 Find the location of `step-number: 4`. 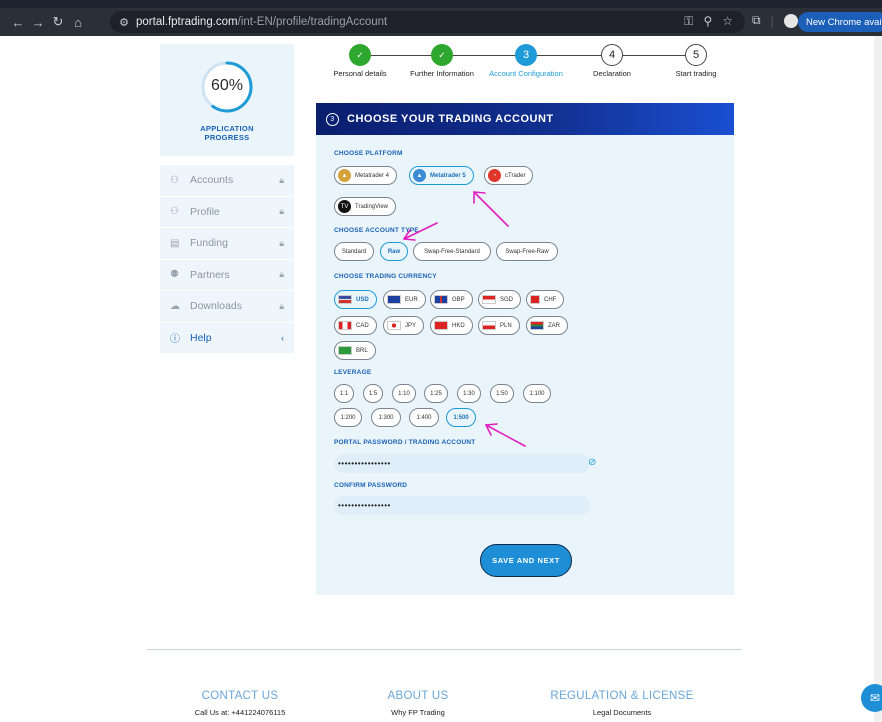

step-number: 4 is located at coordinates (612, 55).